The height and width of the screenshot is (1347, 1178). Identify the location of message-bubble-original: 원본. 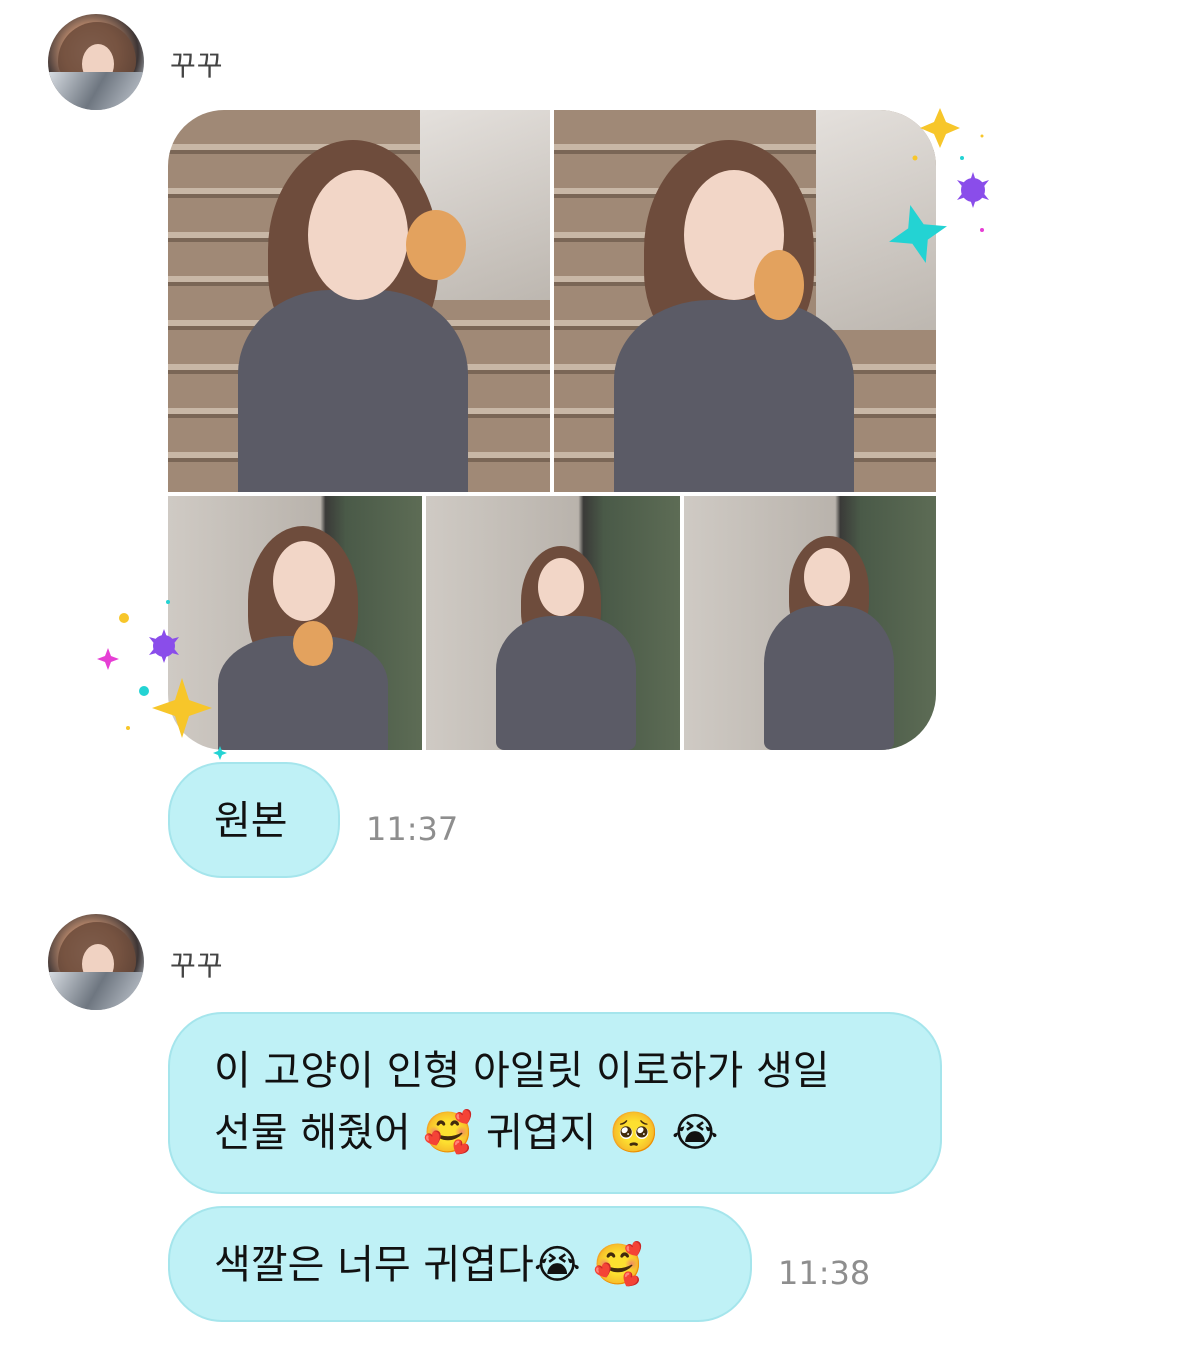
(254, 820).